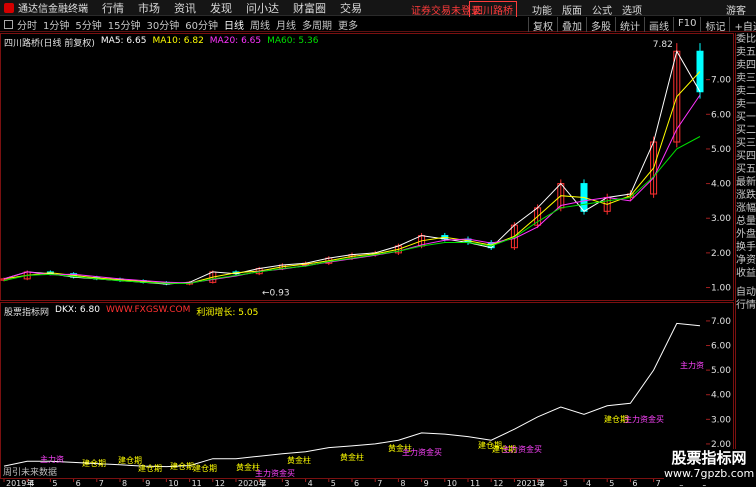 This screenshot has width=756, height=487. Describe the element at coordinates (227, 313) in the screenshot. I see `profit-growth-label: 利润增长: 5.05` at that location.